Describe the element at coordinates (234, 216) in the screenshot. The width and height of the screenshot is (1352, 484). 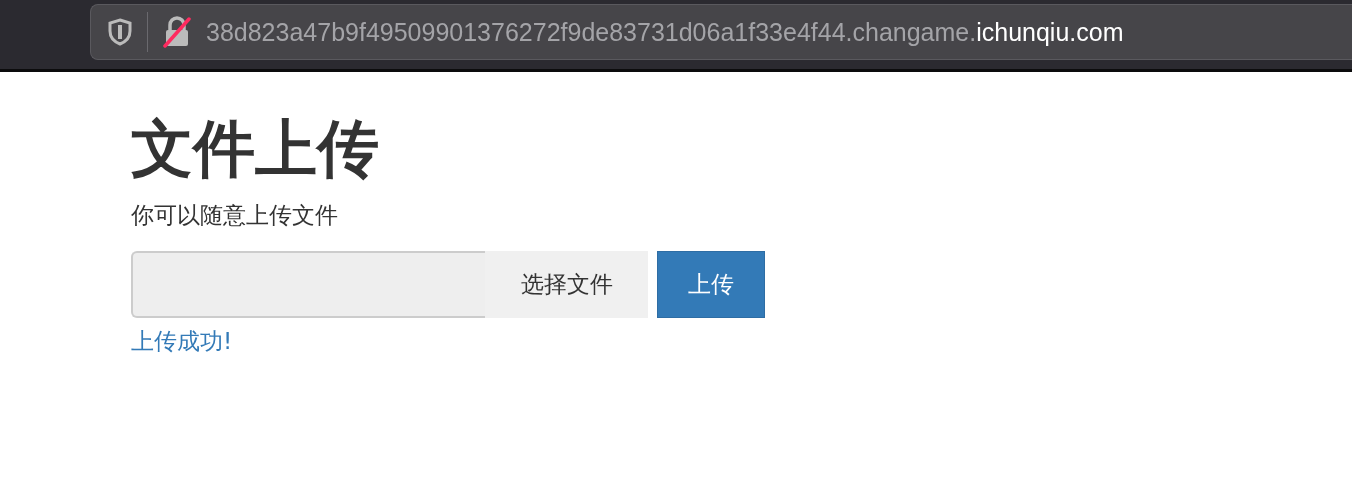
I see `description-text: 你可以随意上传文件` at that location.